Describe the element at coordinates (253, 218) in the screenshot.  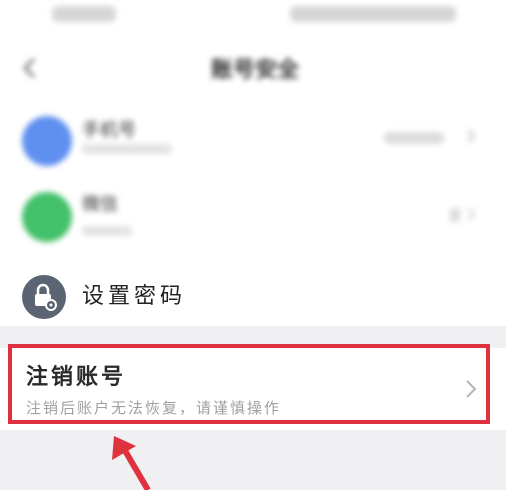
I see `account-row-wechat: 微信` at that location.